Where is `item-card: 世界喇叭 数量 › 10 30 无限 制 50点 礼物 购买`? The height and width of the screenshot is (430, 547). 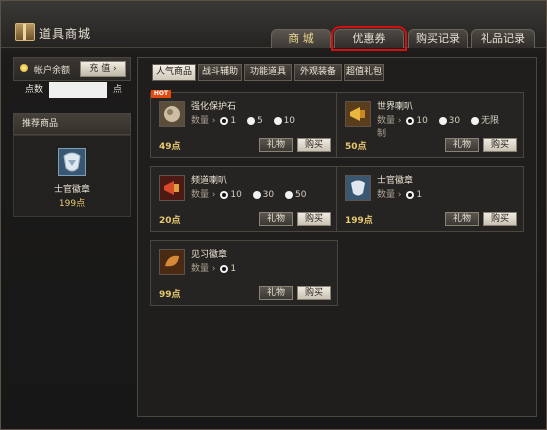 item-card: 世界喇叭 数量 › 10 30 无限 制 50点 礼物 购买 is located at coordinates (430, 125).